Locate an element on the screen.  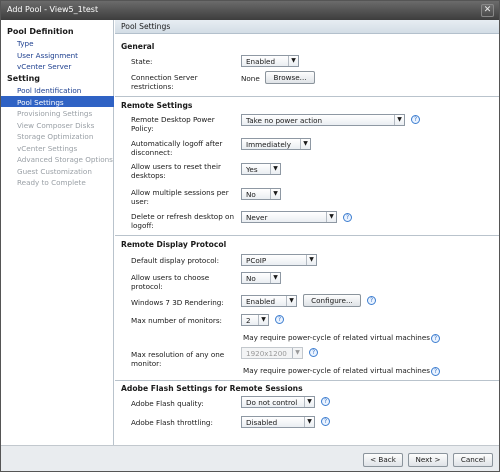
panel-title: Pool Settings is located at coordinates (146, 26).